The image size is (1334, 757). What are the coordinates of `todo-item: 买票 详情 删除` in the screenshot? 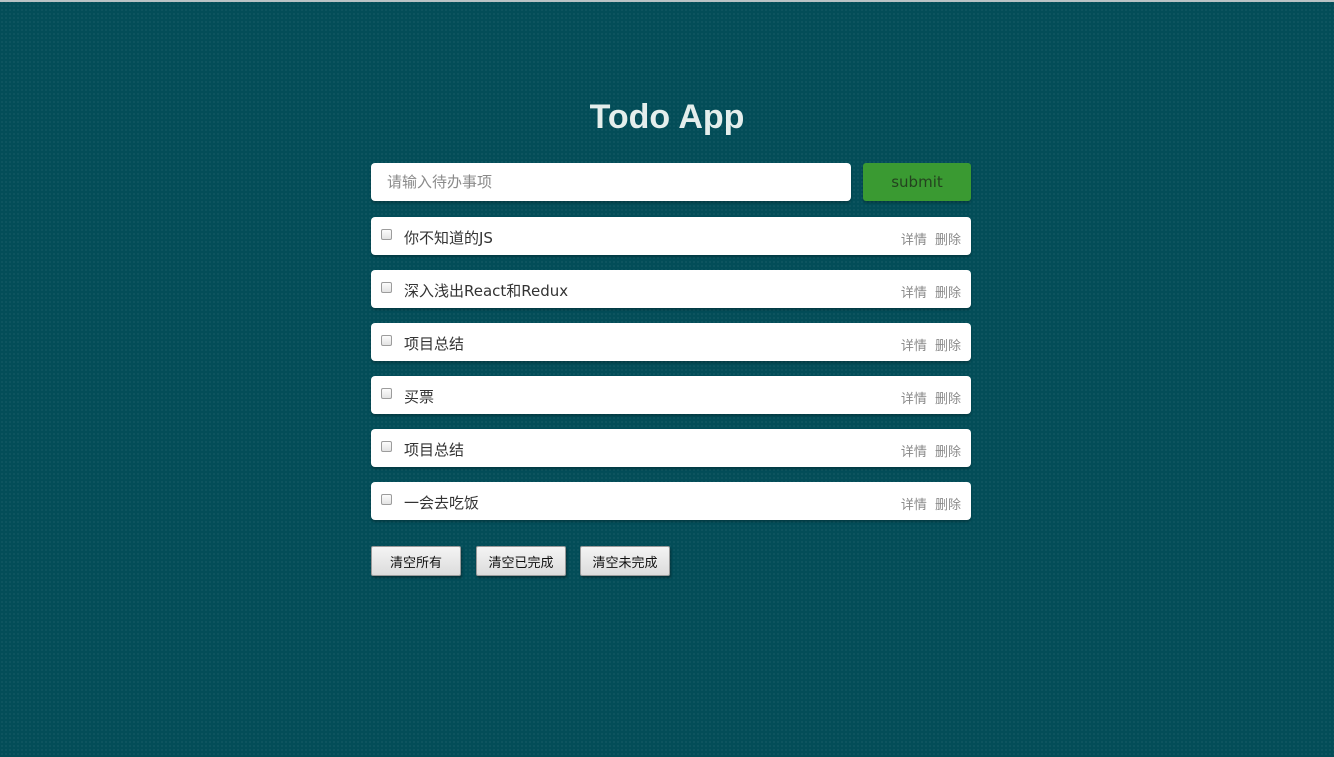 It's located at (671, 395).